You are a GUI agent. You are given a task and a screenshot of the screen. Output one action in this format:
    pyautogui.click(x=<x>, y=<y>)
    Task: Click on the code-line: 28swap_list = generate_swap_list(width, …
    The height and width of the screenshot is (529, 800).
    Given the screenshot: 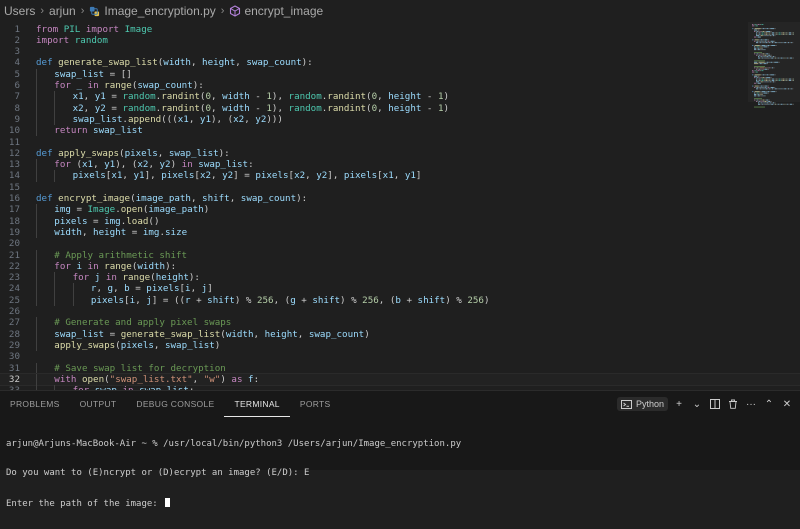 What is the action you would take?
    pyautogui.click(x=400, y=334)
    